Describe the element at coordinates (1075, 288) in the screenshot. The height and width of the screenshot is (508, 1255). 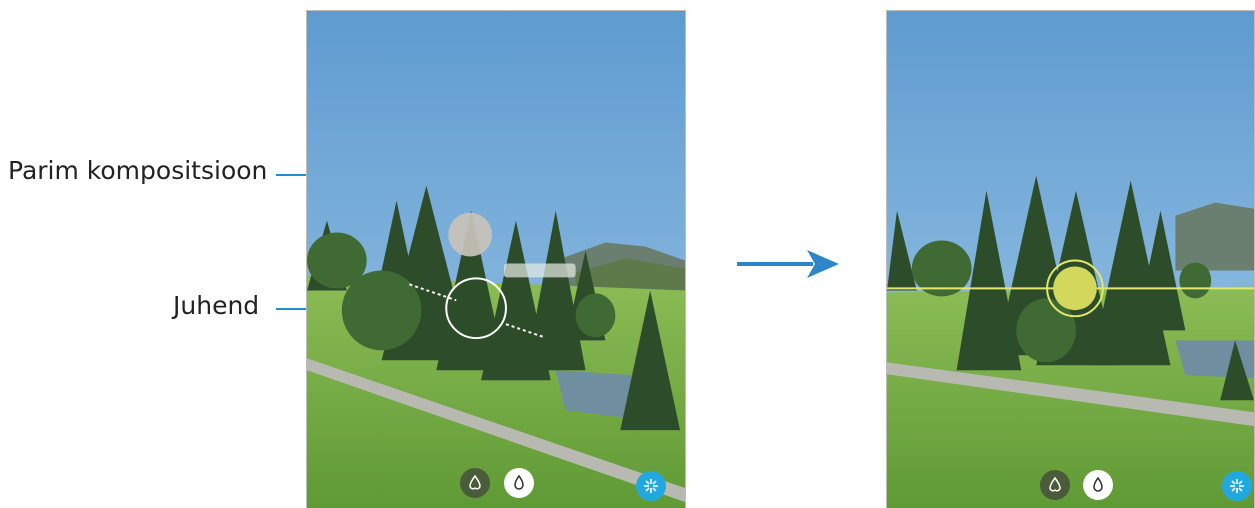
I see `aligned-target` at that location.